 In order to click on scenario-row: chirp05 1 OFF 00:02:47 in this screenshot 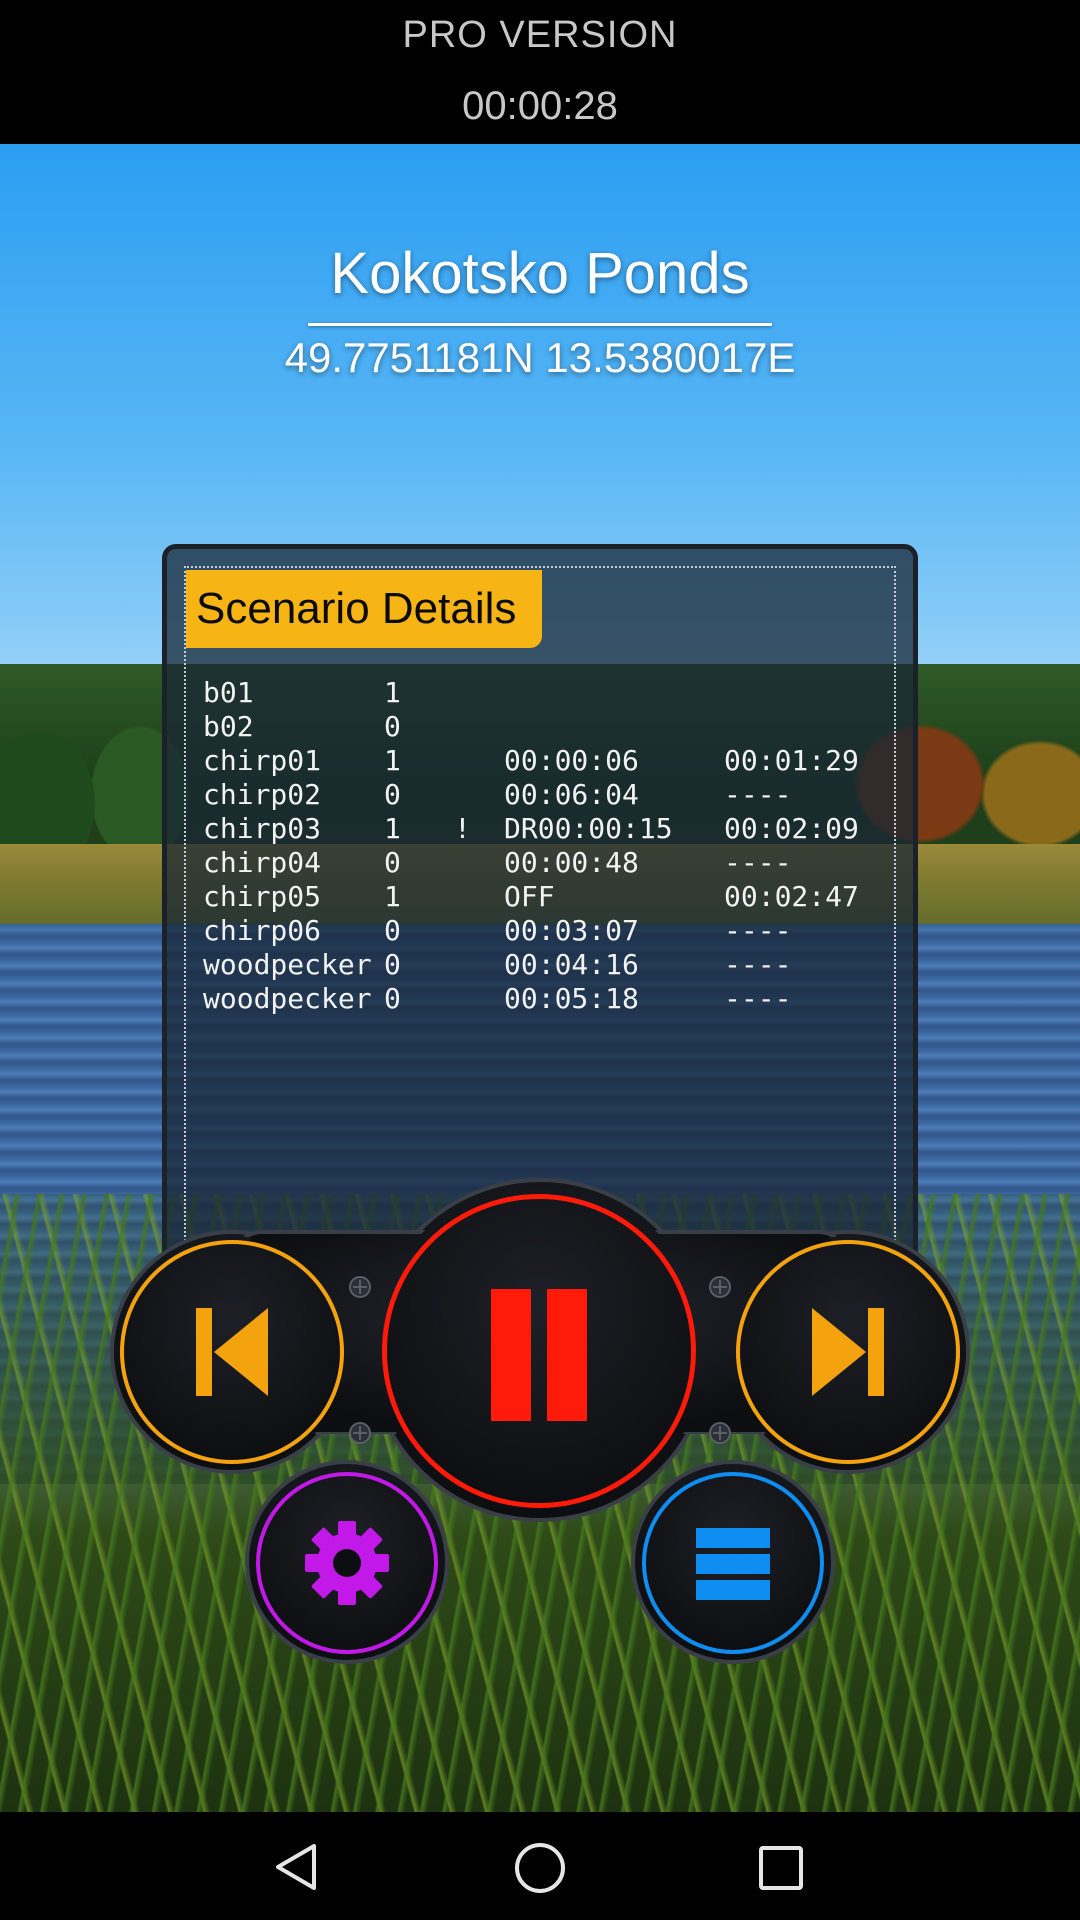, I will do `click(553, 897)`.